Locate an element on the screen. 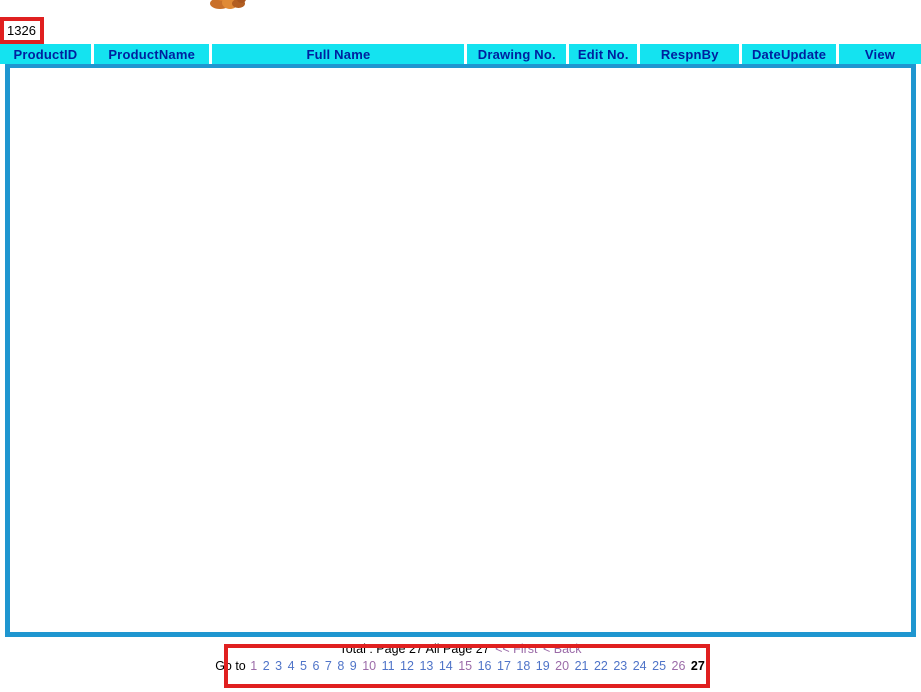 The image size is (921, 692). table-header-cell: View is located at coordinates (880, 54).